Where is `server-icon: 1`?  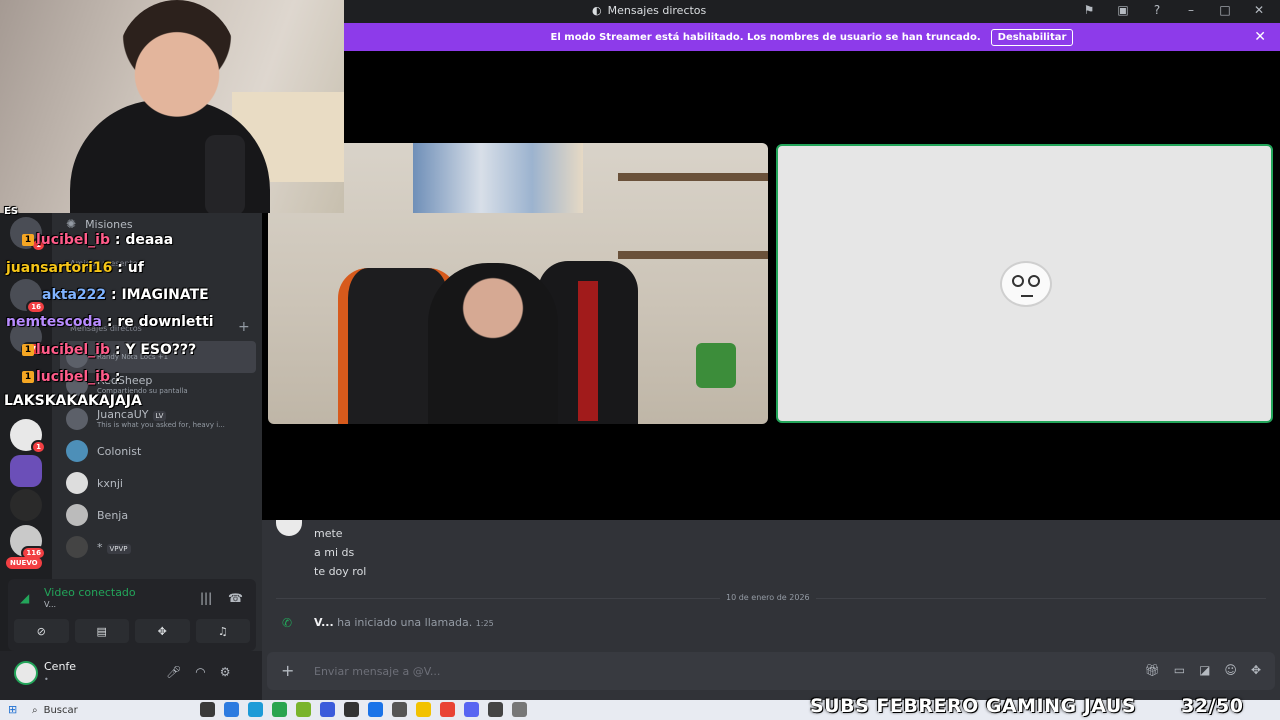
server-icon: 1 is located at coordinates (28, 436).